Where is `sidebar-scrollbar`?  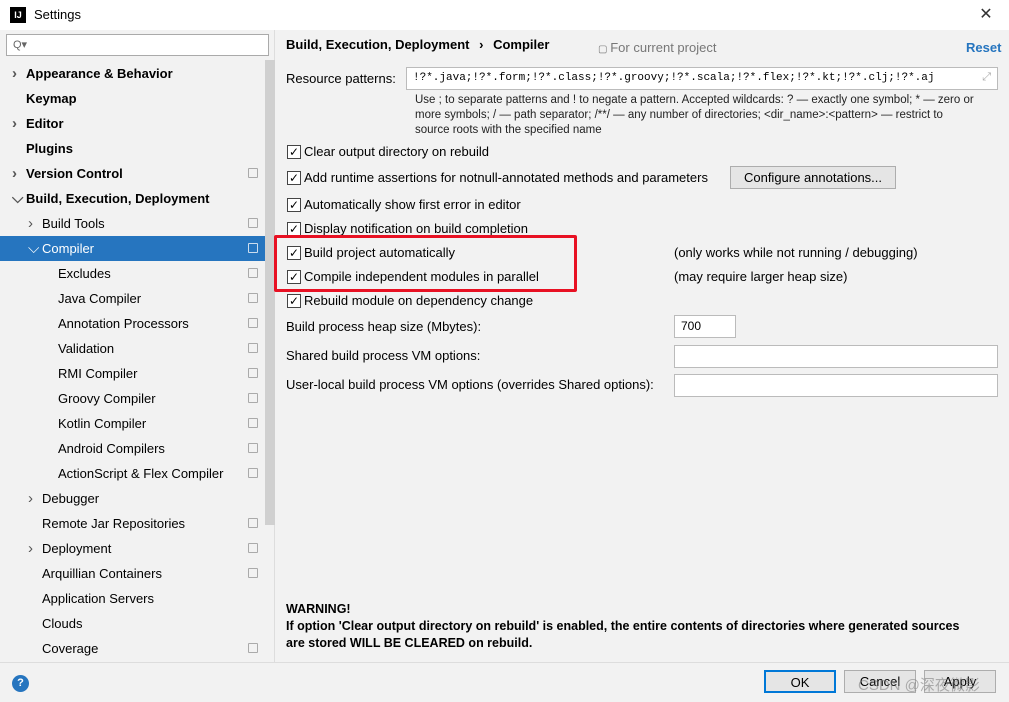
sidebar-scrollbar is located at coordinates (270, 292).